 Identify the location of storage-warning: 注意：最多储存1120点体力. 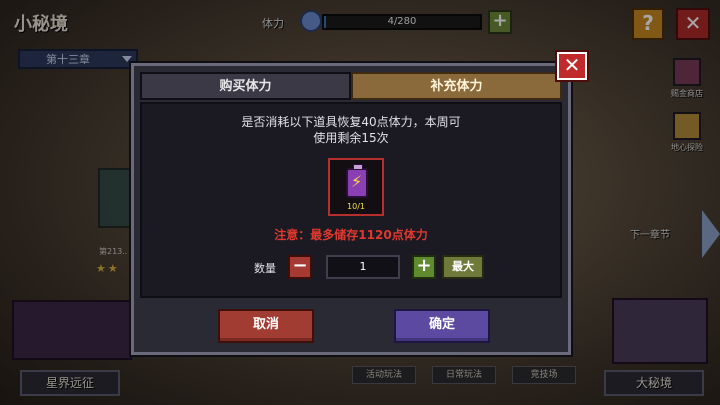
(351, 235).